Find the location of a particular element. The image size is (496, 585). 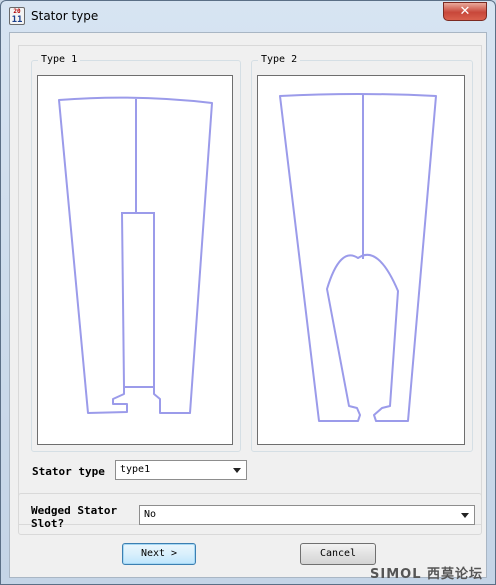

close-button: ✕ is located at coordinates (465, 11).